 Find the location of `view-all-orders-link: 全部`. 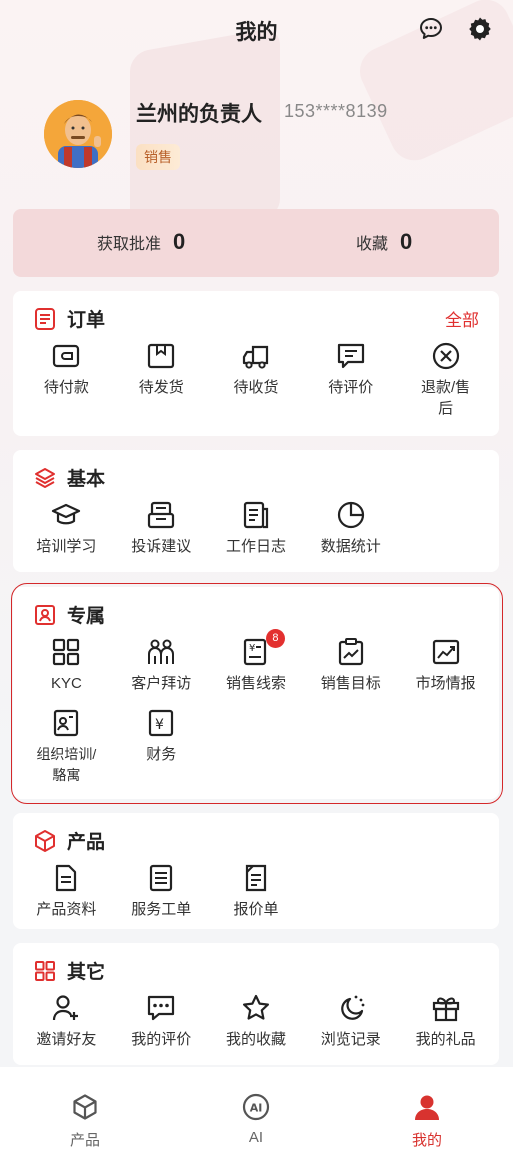

view-all-orders-link: 全部 is located at coordinates (462, 318).